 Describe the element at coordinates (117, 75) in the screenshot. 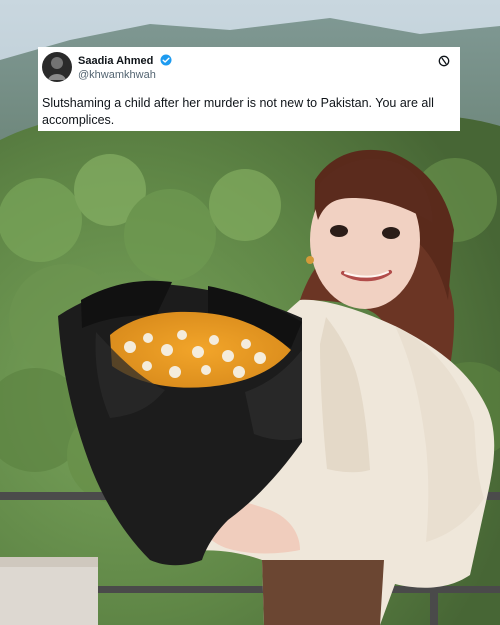

I see `author-handle: @khwamkhwah` at that location.